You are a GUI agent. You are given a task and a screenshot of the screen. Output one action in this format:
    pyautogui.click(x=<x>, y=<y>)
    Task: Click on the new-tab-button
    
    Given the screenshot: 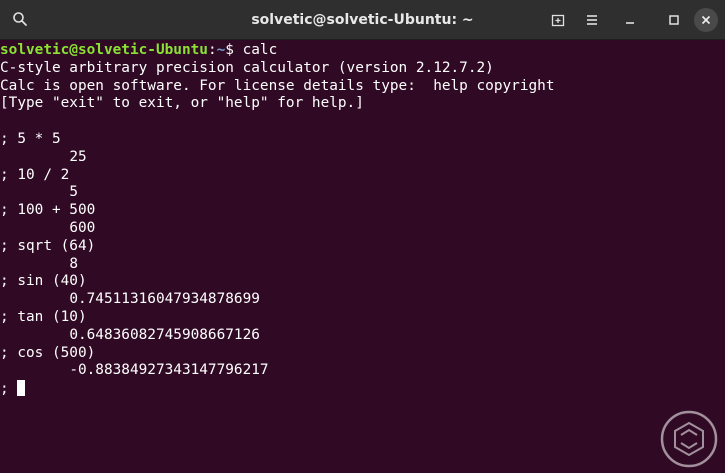 What is the action you would take?
    pyautogui.click(x=558, y=20)
    